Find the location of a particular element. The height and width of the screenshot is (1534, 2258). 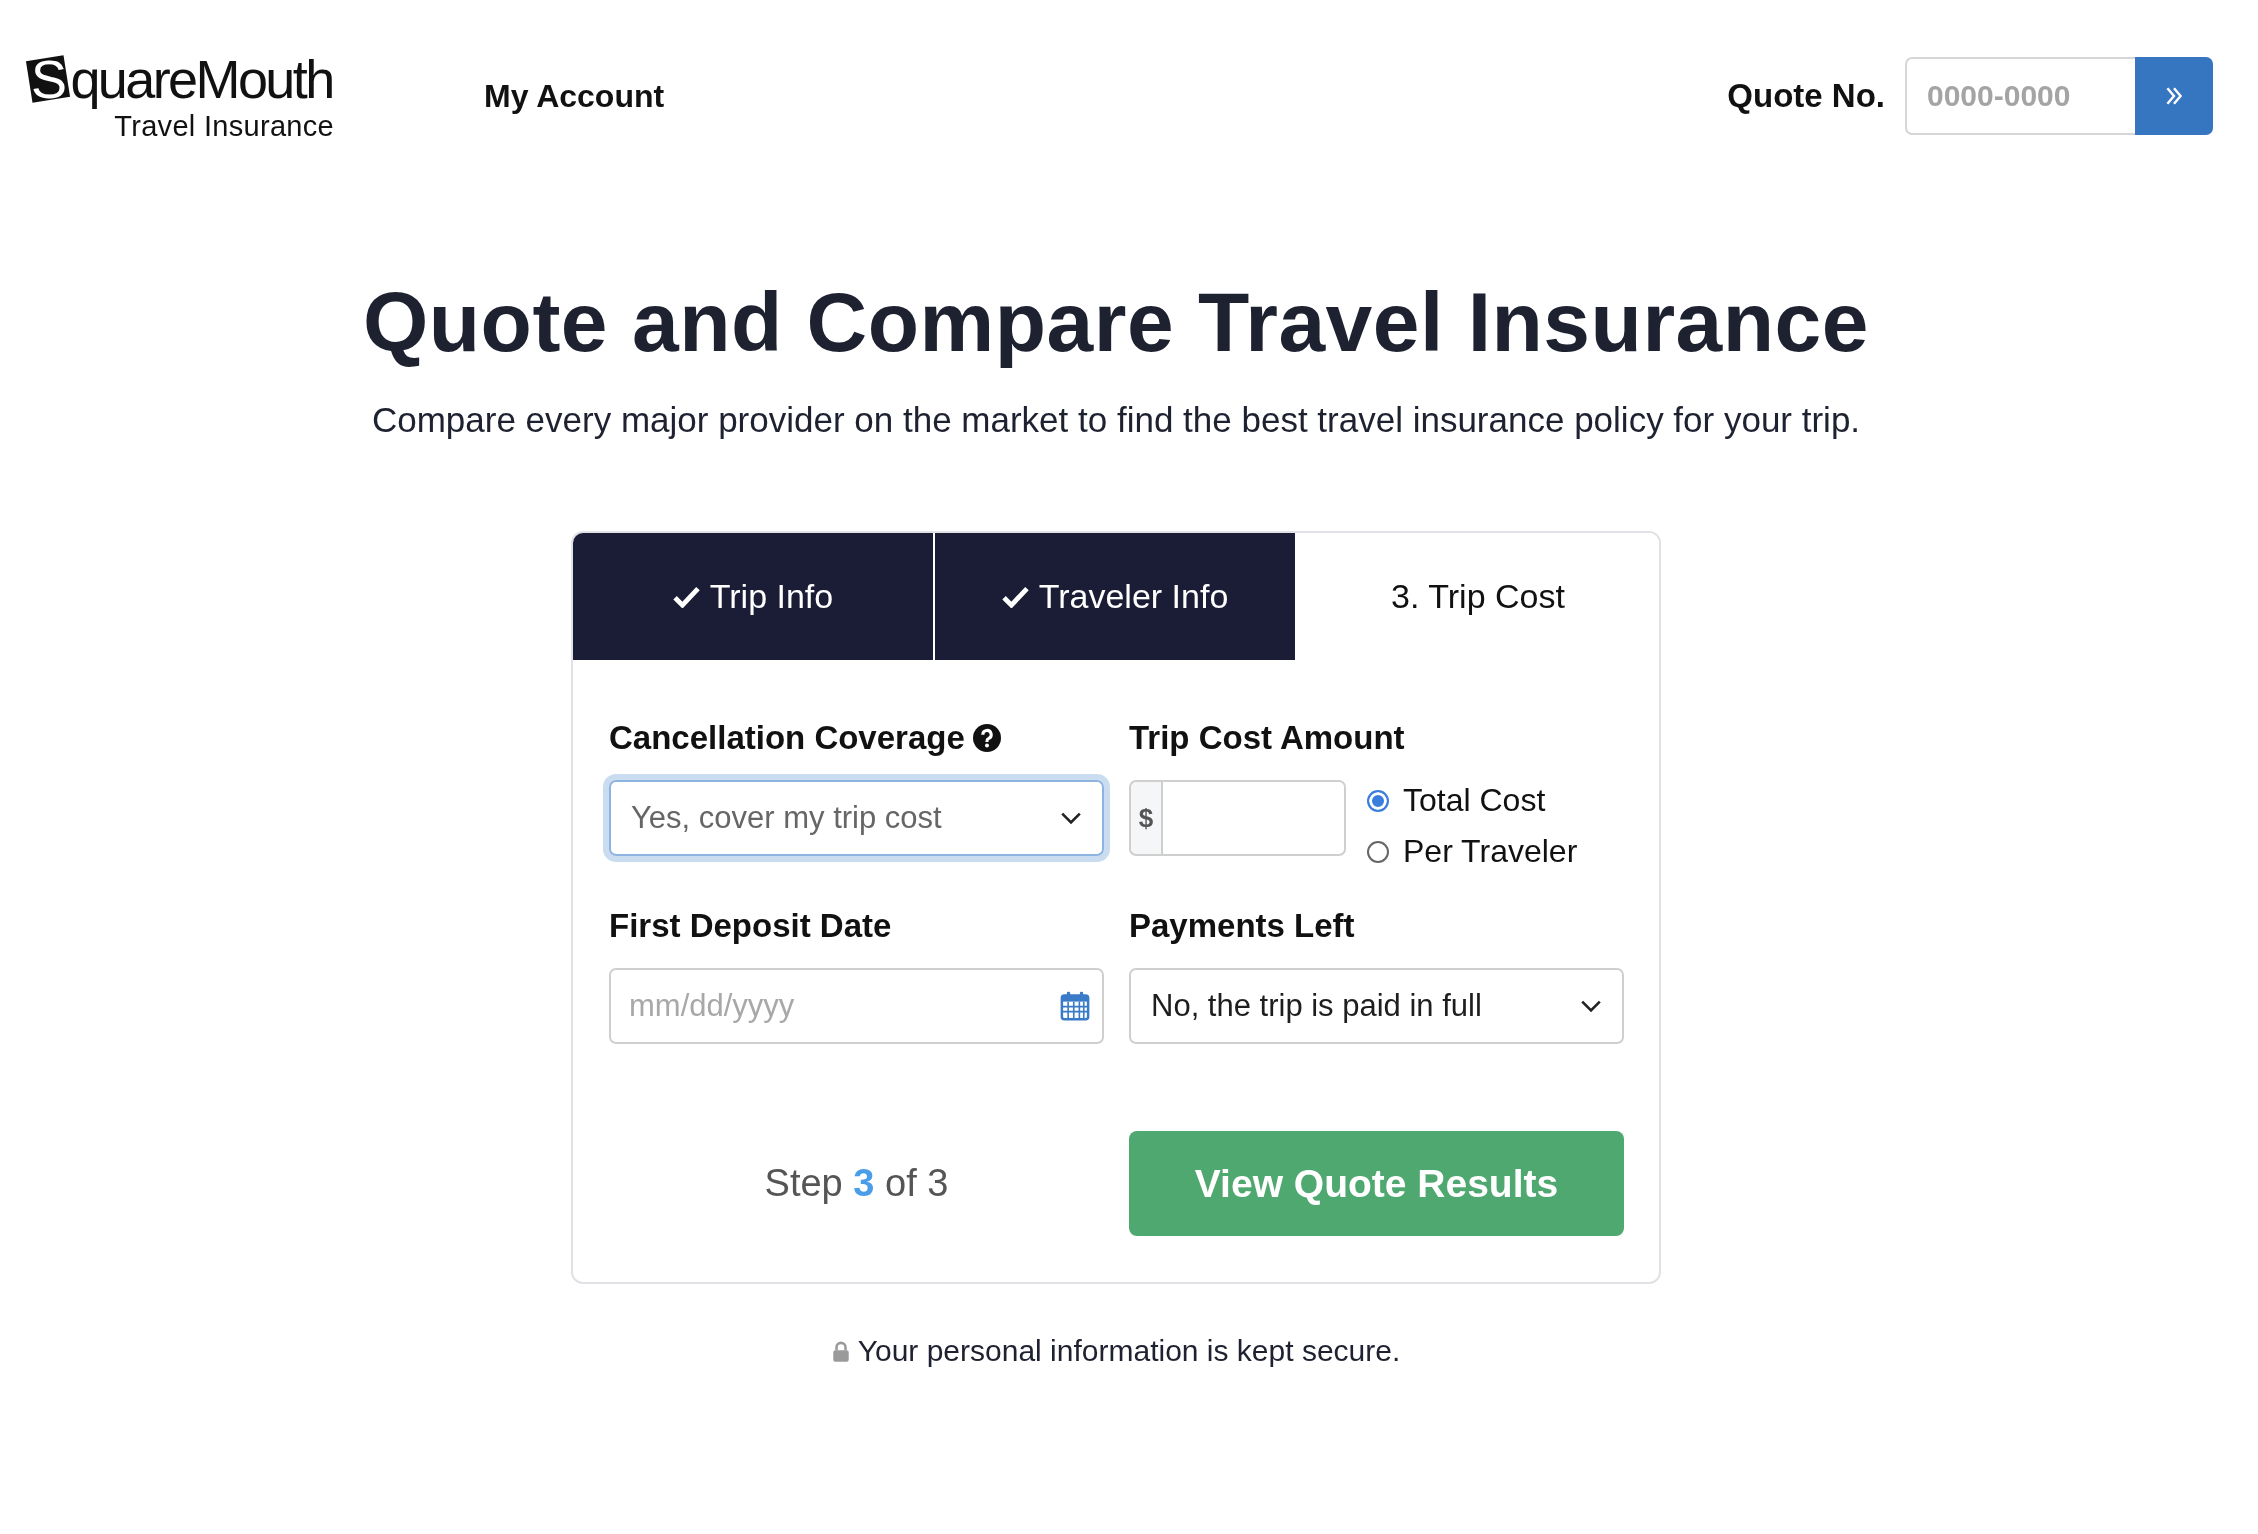

field-label: Trip Cost Amount is located at coordinates (1267, 738).